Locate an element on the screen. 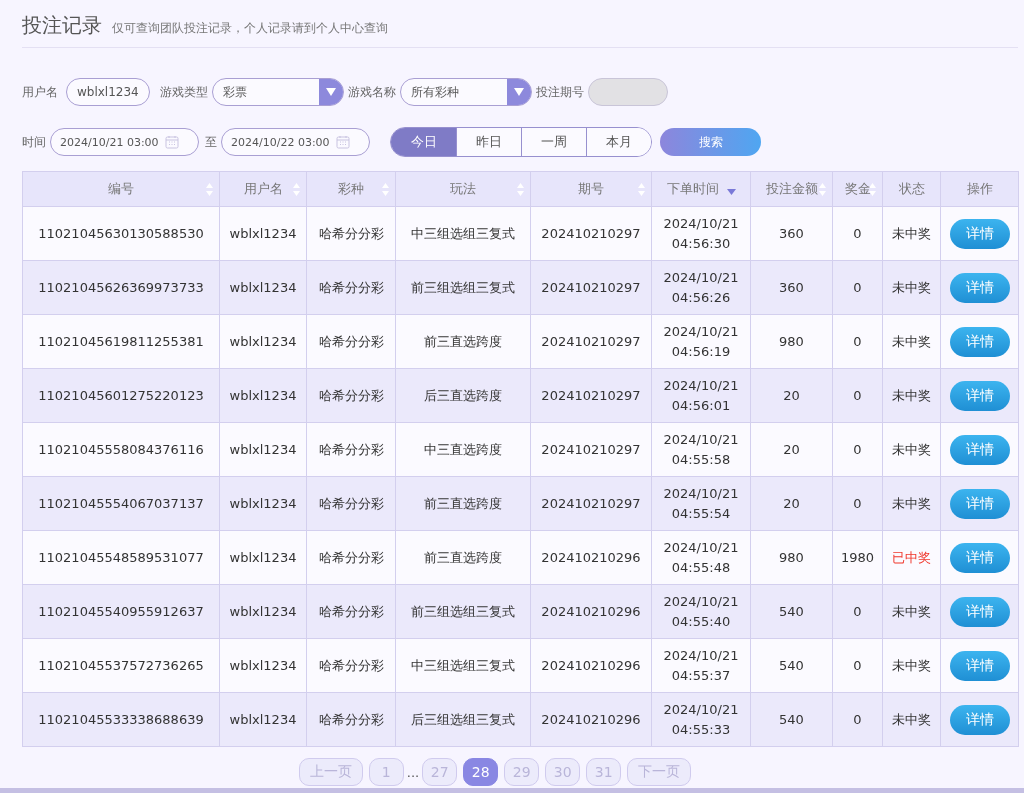 The width and height of the screenshot is (1024, 793). column-header: 下单时间 is located at coordinates (692, 189).